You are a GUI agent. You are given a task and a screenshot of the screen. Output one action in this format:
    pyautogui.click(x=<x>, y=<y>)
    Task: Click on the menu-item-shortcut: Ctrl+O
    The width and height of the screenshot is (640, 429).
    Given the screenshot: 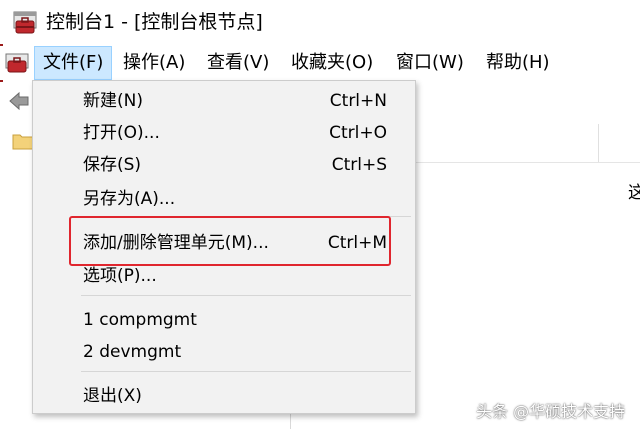 What is the action you would take?
    pyautogui.click(x=358, y=133)
    